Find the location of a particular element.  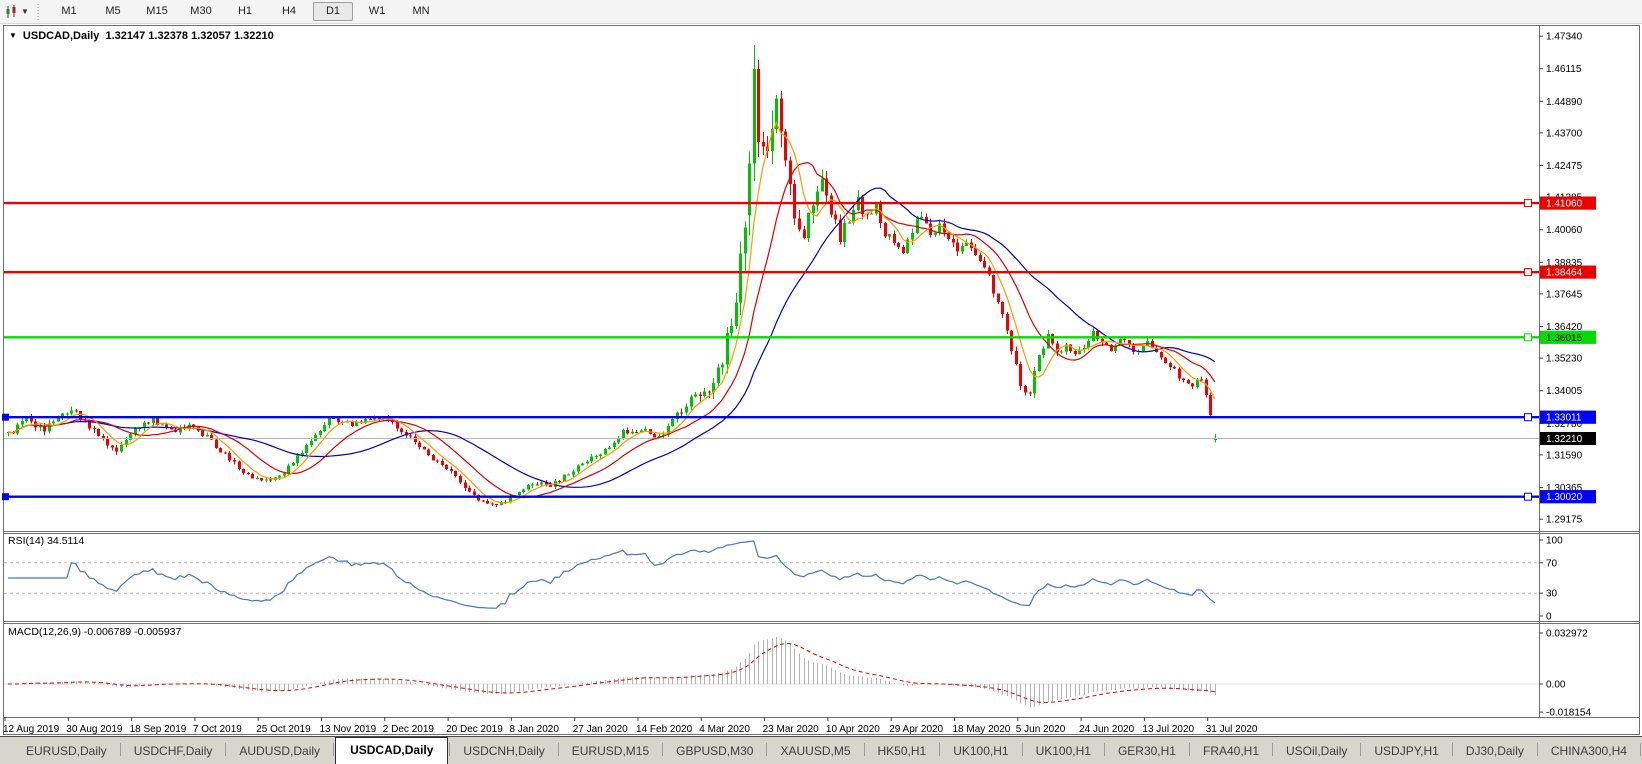

svg-text: 2 Dec 2019 is located at coordinates (409, 729).